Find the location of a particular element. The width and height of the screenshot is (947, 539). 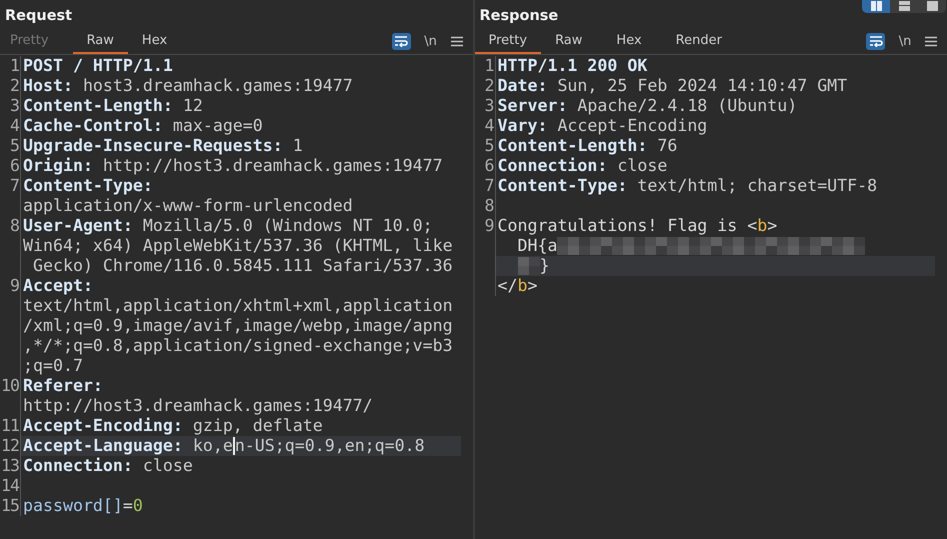

text-cursor is located at coordinates (233, 446).